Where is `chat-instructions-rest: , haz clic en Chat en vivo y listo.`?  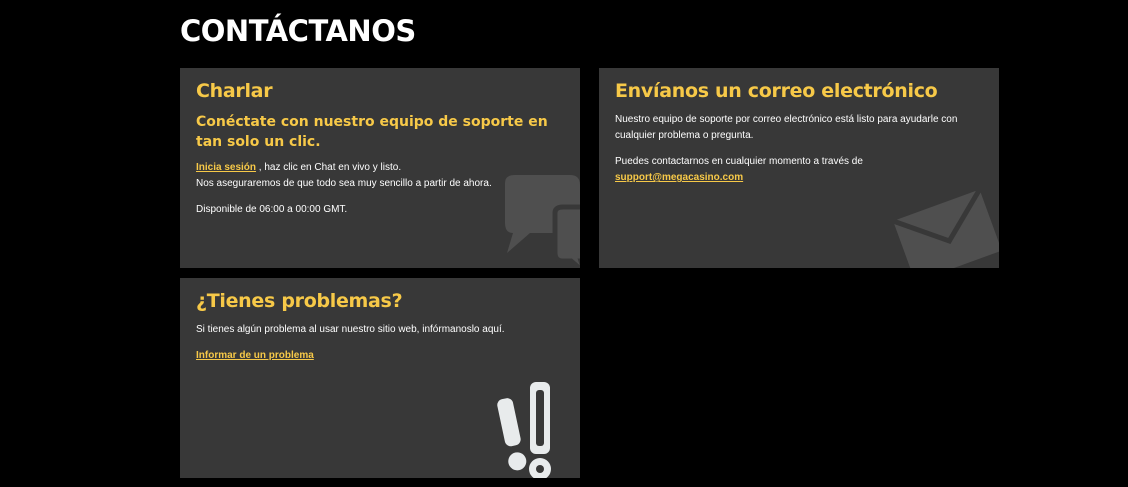 chat-instructions-rest: , haz clic en Chat en vivo y listo. is located at coordinates (329, 167).